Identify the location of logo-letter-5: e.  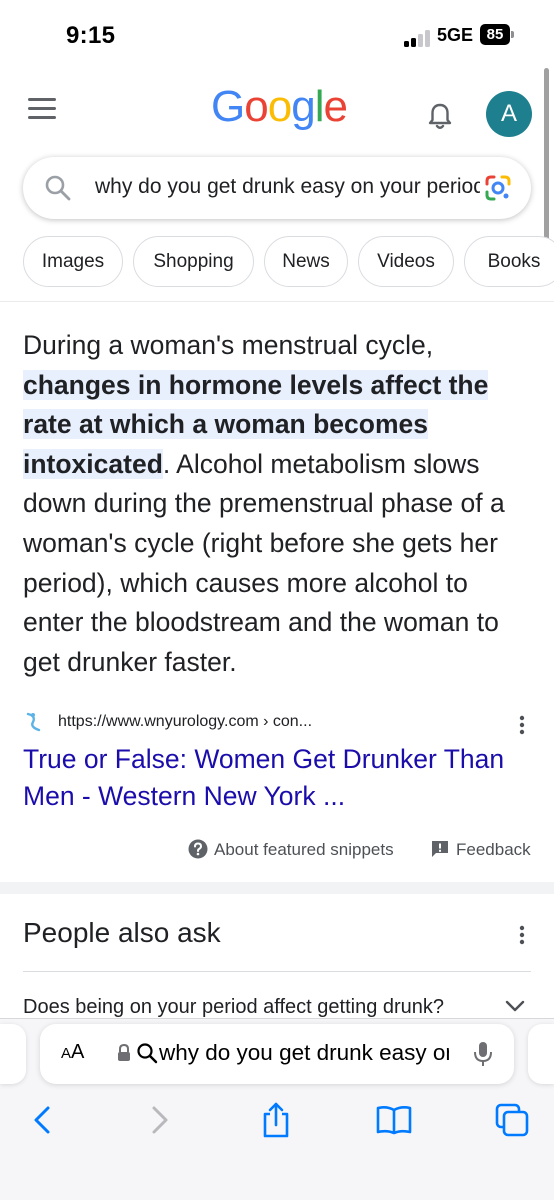
(335, 106).